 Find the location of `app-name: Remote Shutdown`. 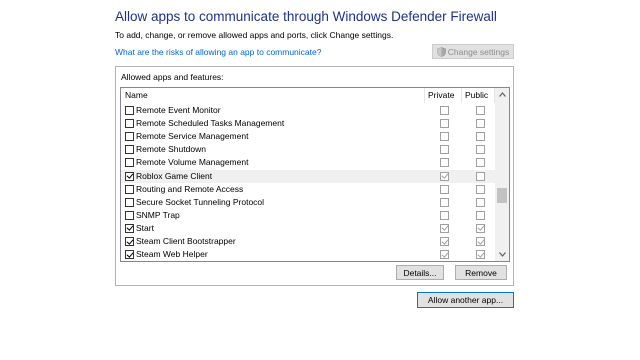

app-name: Remote Shutdown is located at coordinates (171, 149).